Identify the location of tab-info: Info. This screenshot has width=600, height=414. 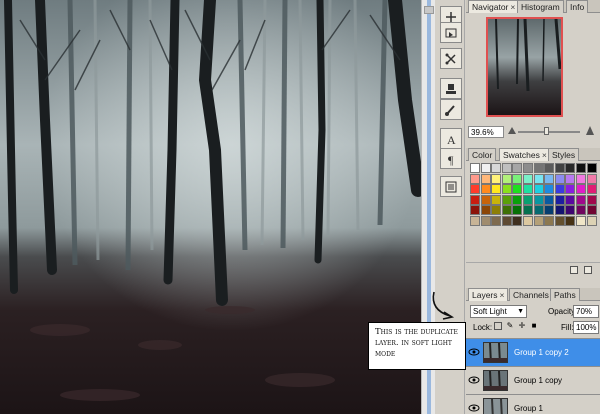
(577, 6).